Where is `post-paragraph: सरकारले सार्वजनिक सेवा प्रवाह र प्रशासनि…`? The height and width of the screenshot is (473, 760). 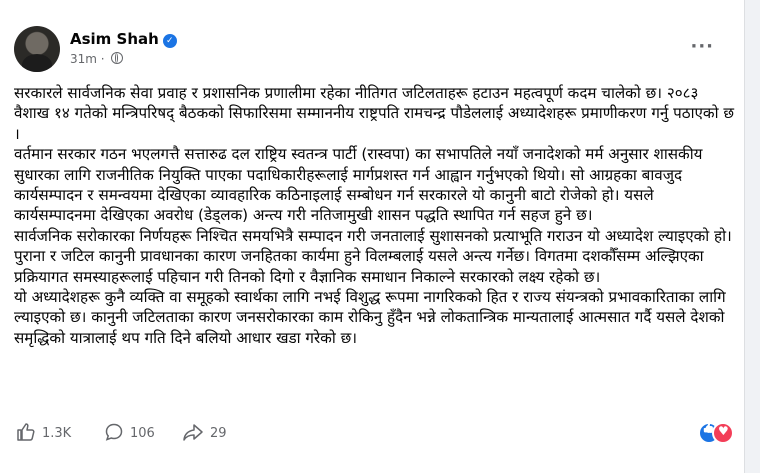
post-paragraph: सरकारले सार्वजनिक सेवा प्रवाह र प्रशासनि… is located at coordinates (374, 113).